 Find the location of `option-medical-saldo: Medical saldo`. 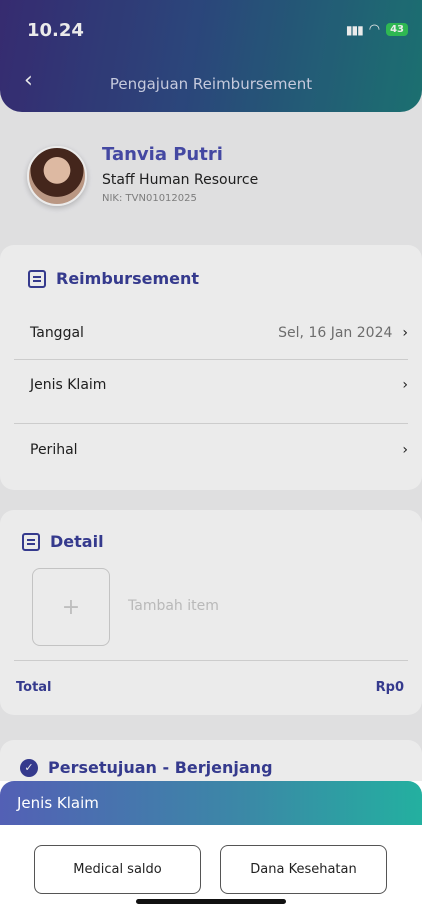

option-medical-saldo: Medical saldo is located at coordinates (117, 869).